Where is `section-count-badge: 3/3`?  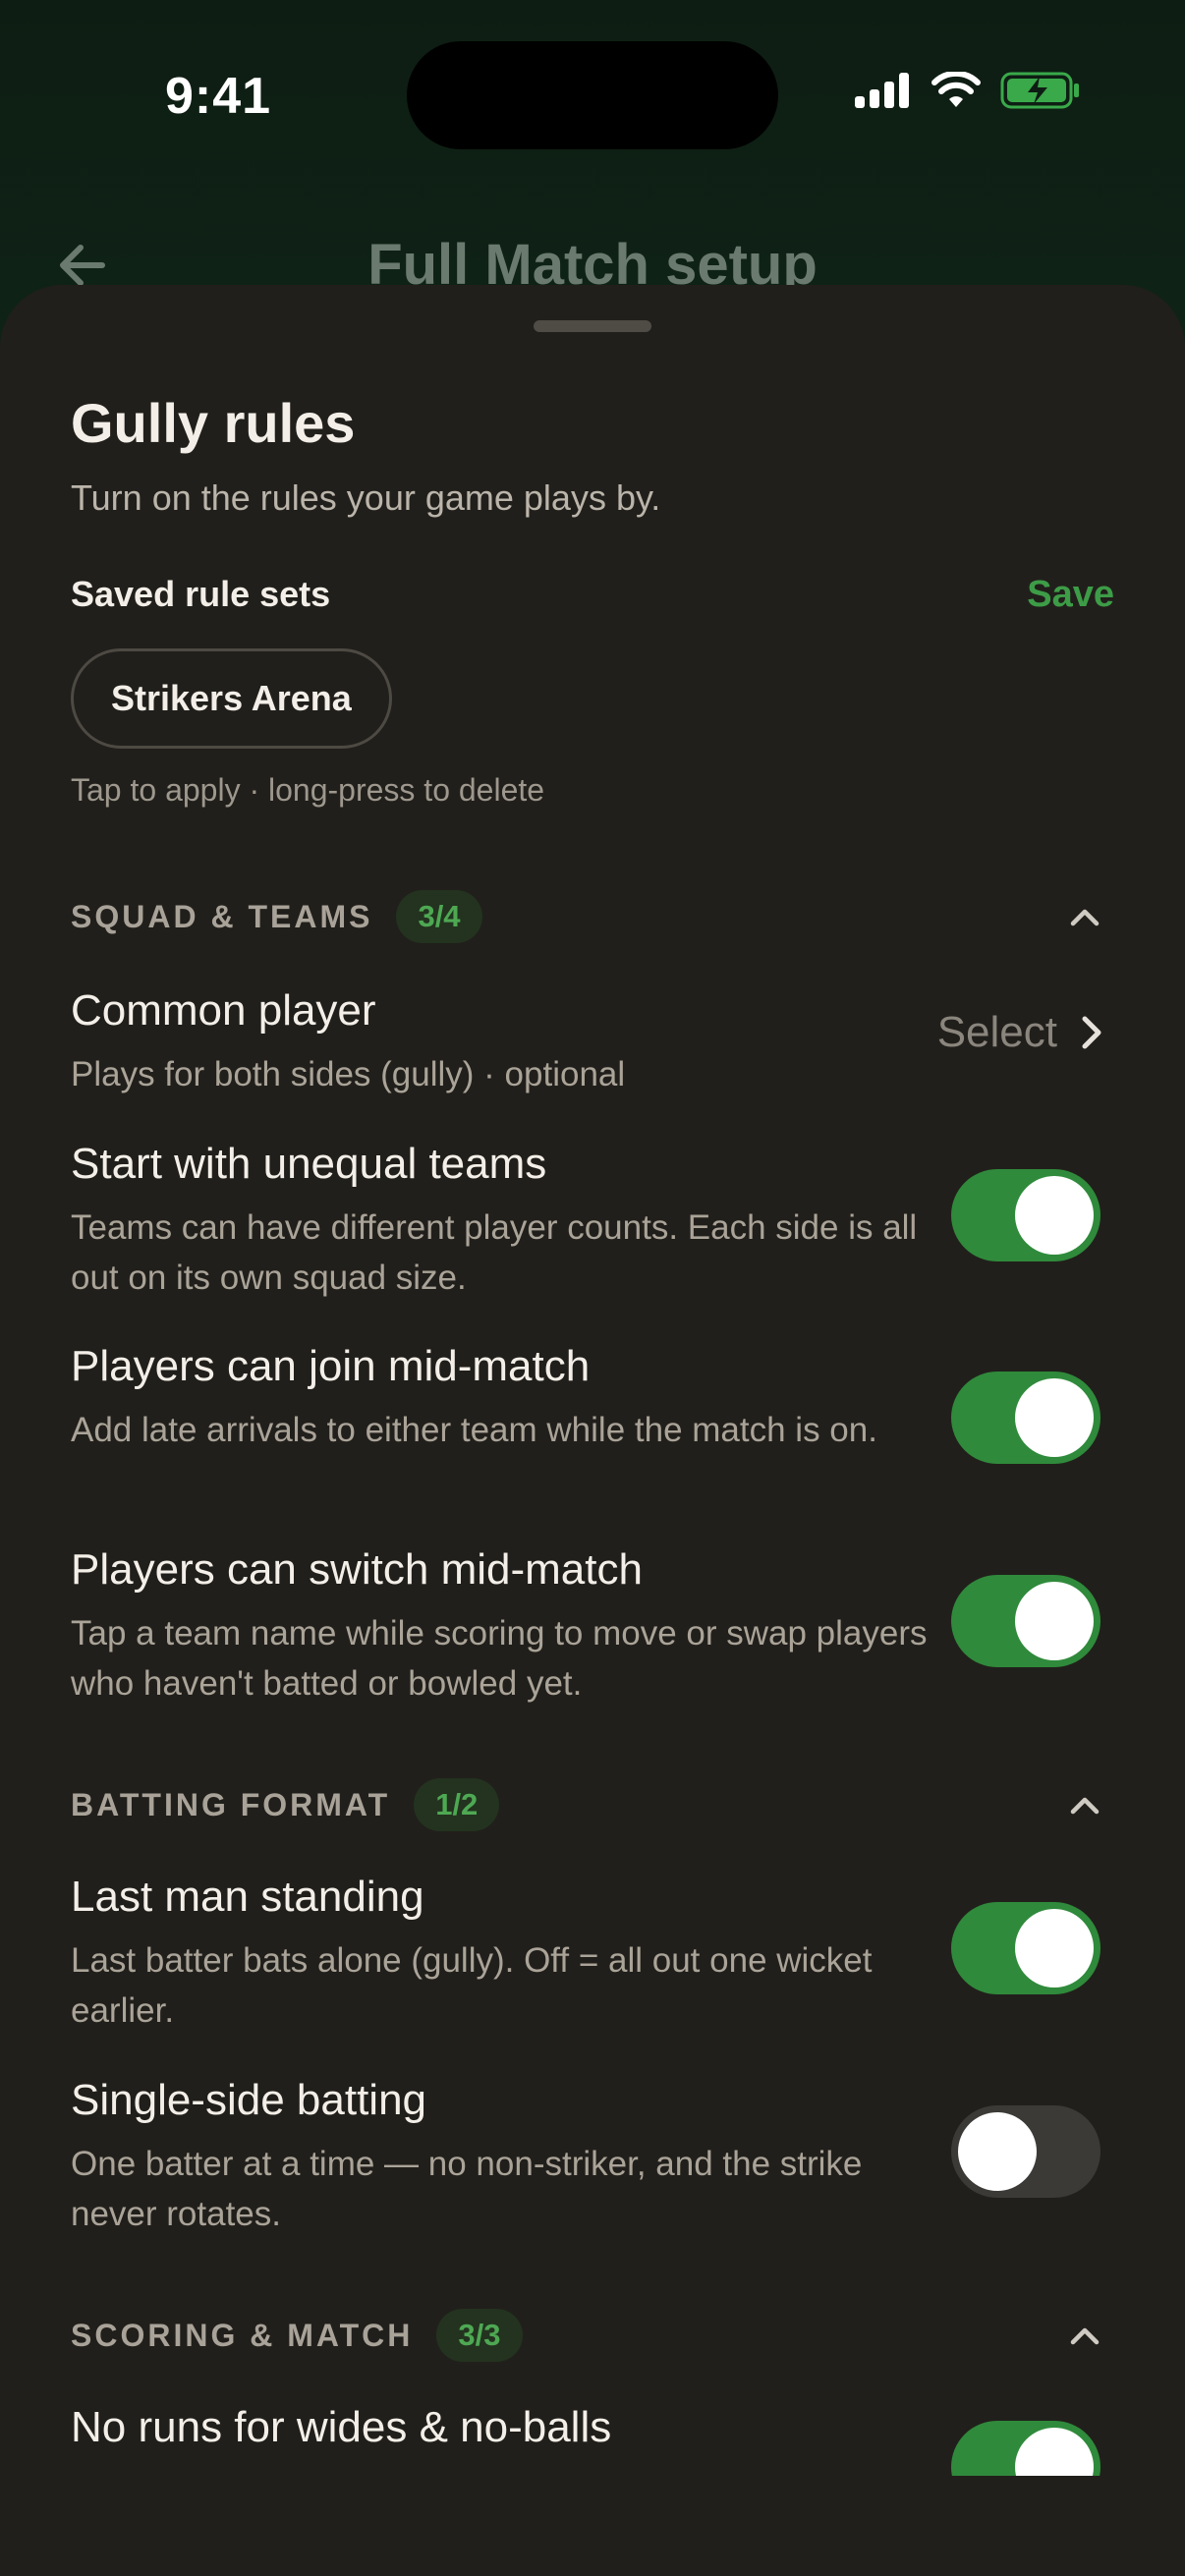
section-count-badge: 3/3 is located at coordinates (480, 2335).